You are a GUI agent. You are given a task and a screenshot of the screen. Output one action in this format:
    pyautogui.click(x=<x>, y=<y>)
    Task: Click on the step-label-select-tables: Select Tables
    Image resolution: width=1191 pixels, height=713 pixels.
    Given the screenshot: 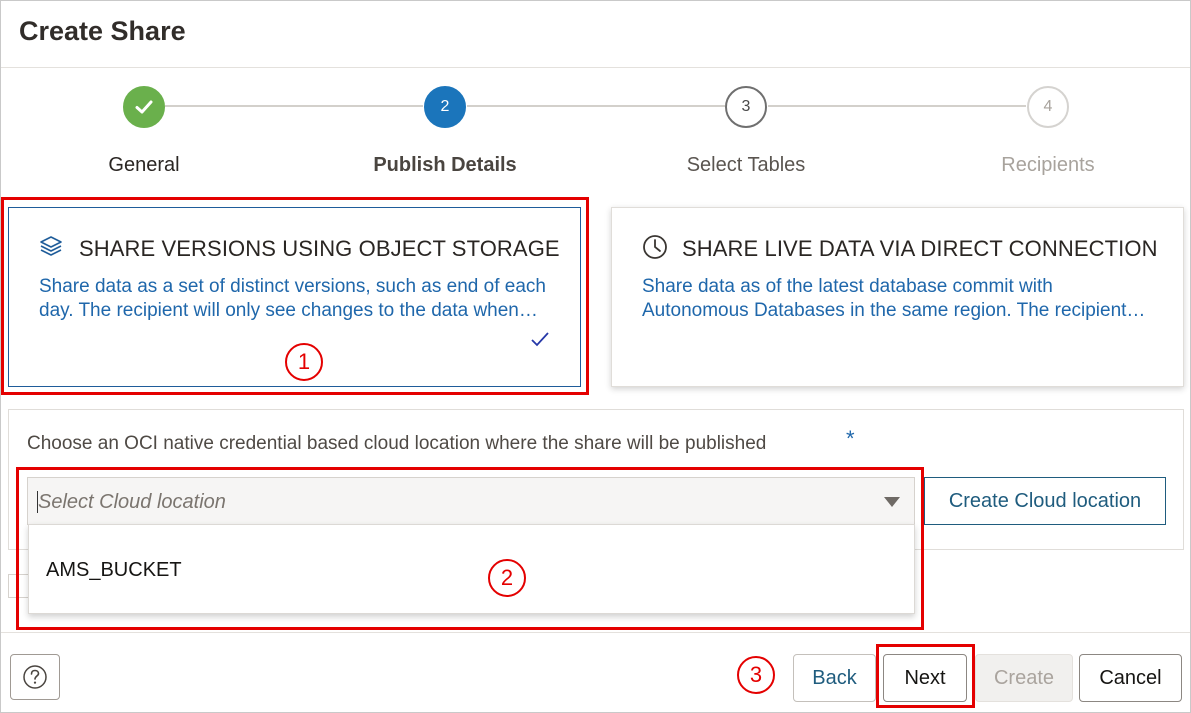 What is the action you would take?
    pyautogui.click(x=746, y=165)
    